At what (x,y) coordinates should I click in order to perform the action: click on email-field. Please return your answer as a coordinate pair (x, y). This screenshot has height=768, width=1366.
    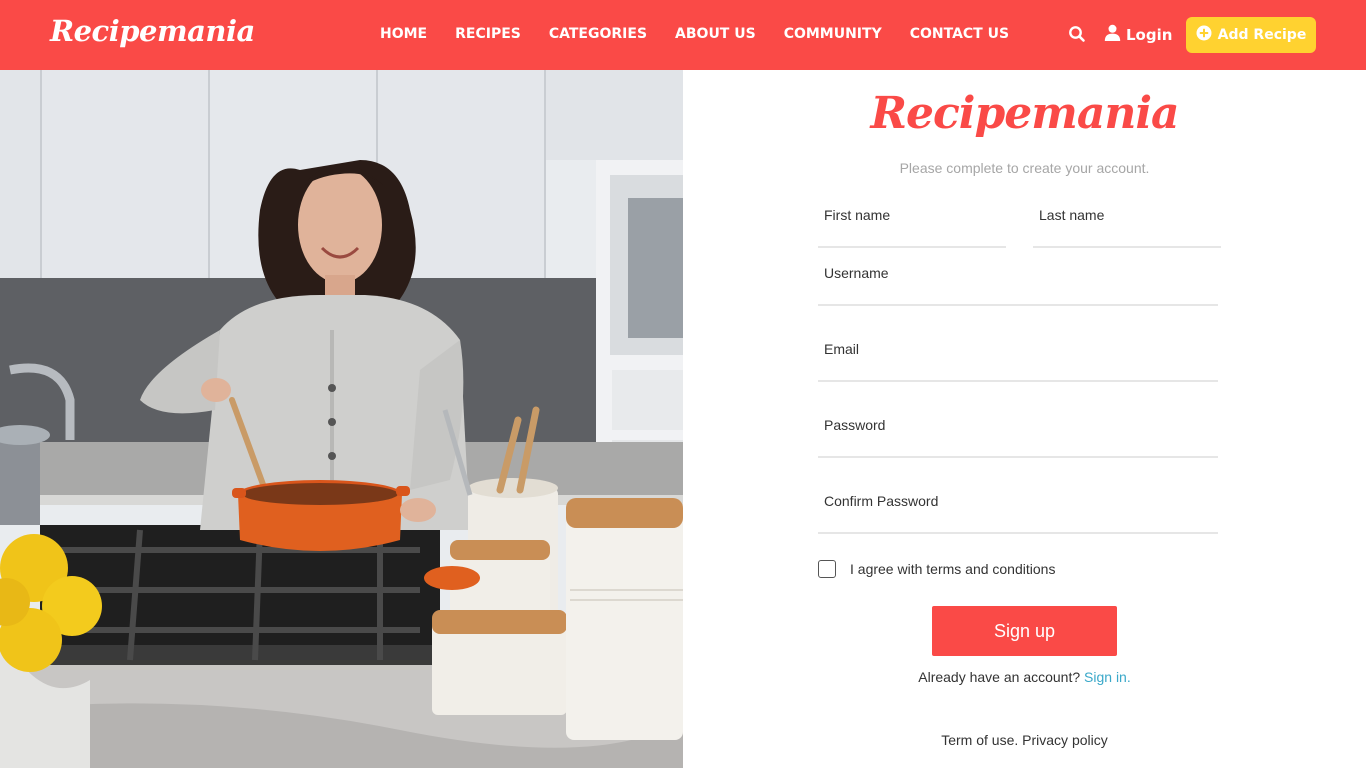
    Looking at the image, I should click on (1018, 358).